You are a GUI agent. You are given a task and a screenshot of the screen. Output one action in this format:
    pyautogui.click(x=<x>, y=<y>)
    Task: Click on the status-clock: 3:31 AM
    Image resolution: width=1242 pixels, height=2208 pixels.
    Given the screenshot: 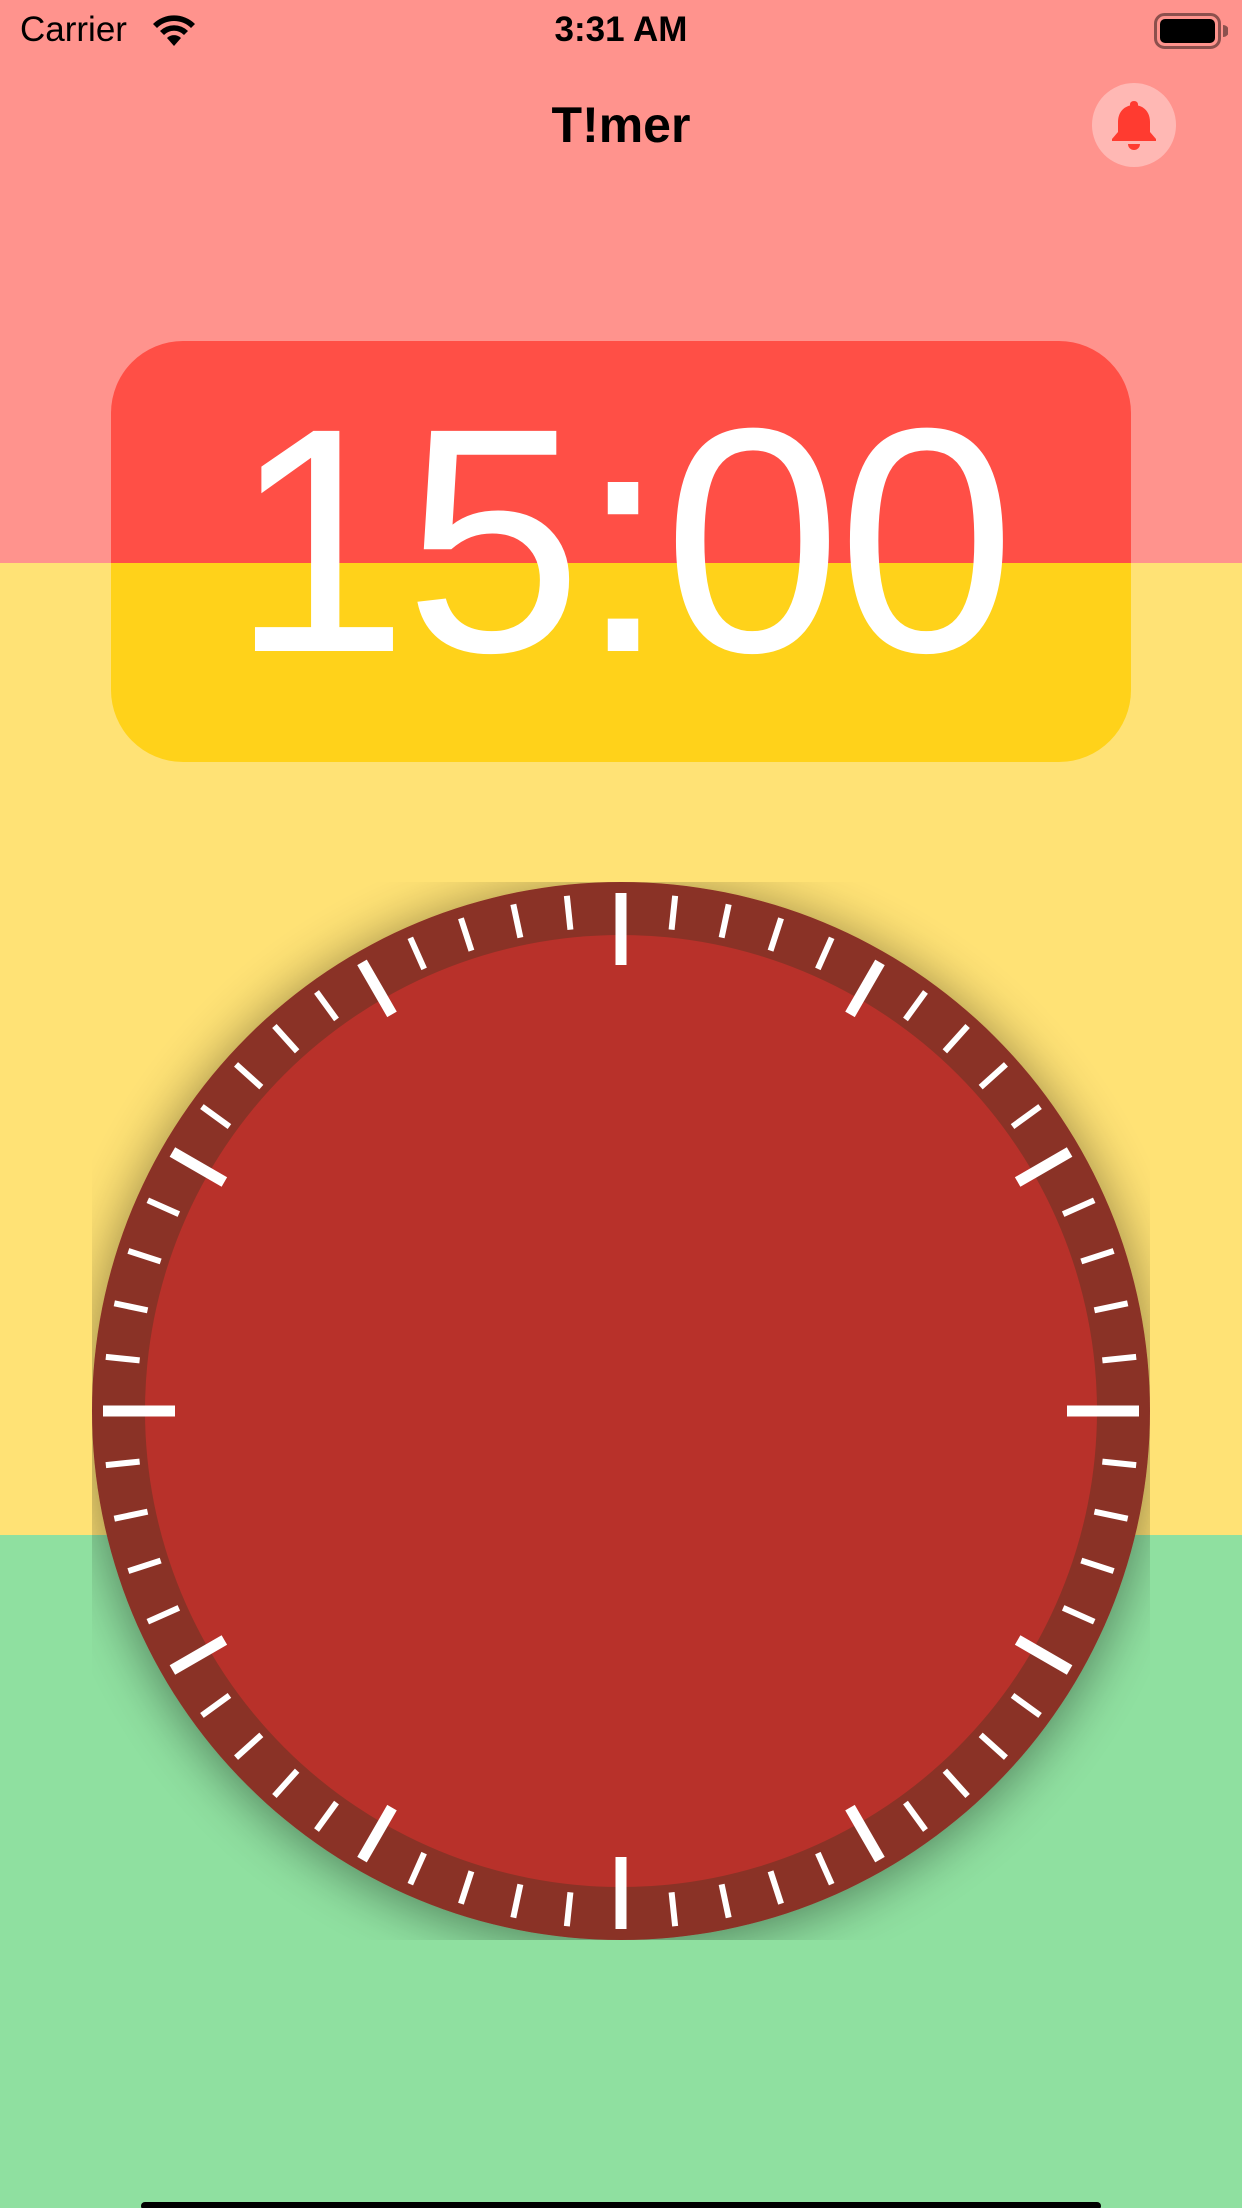 What is the action you would take?
    pyautogui.click(x=621, y=29)
    